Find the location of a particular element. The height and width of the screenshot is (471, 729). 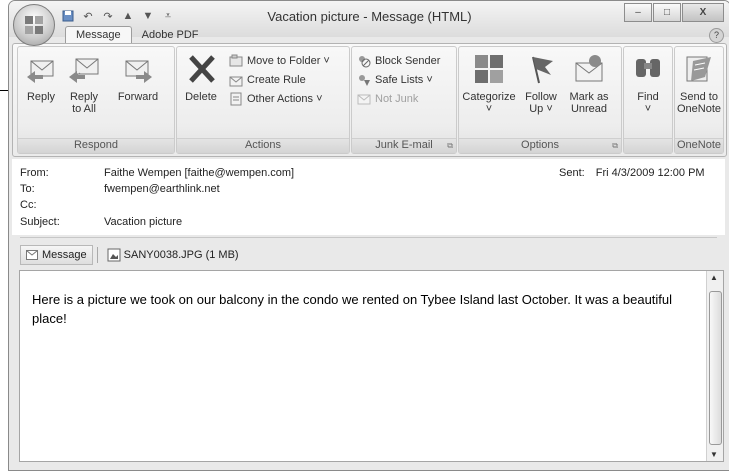

office-logo-icon is located at coordinates (34, 25).